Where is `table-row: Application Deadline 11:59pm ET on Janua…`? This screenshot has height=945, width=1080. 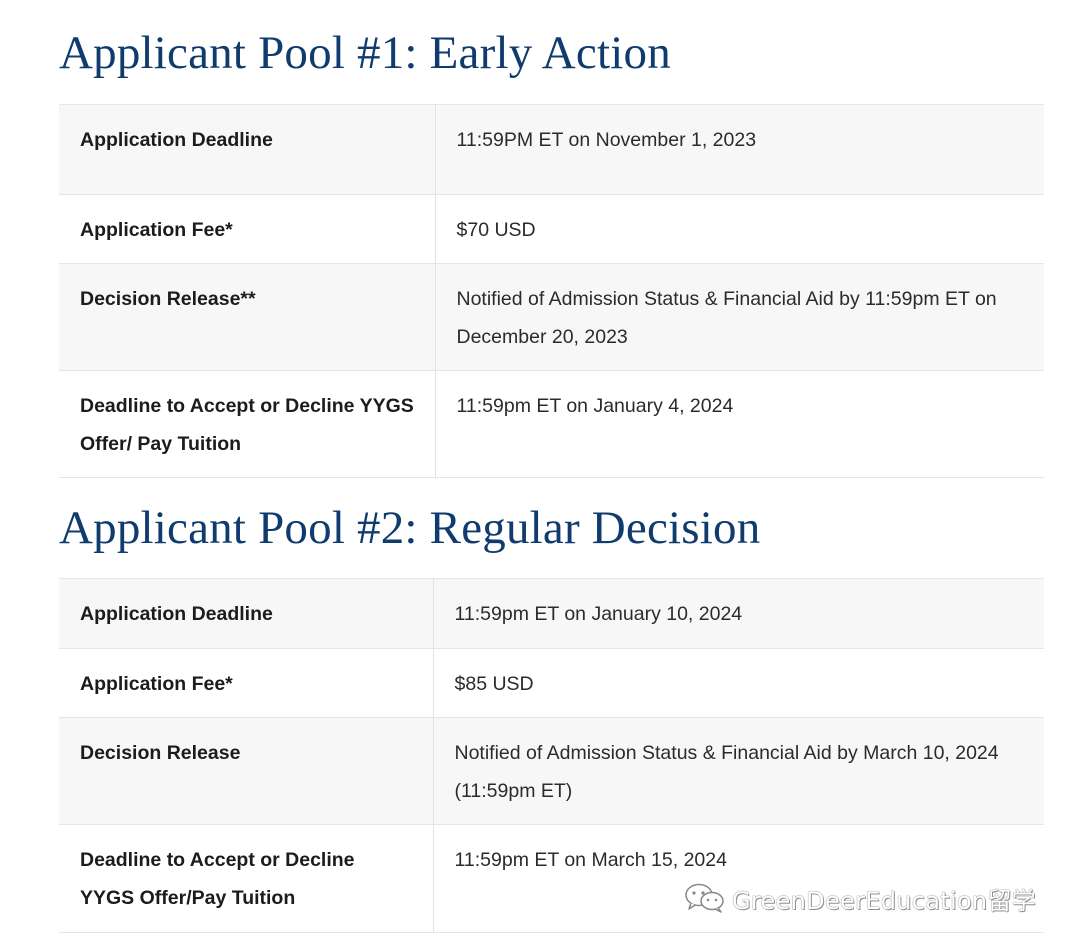
table-row: Application Deadline 11:59pm ET on Janua… is located at coordinates (551, 613).